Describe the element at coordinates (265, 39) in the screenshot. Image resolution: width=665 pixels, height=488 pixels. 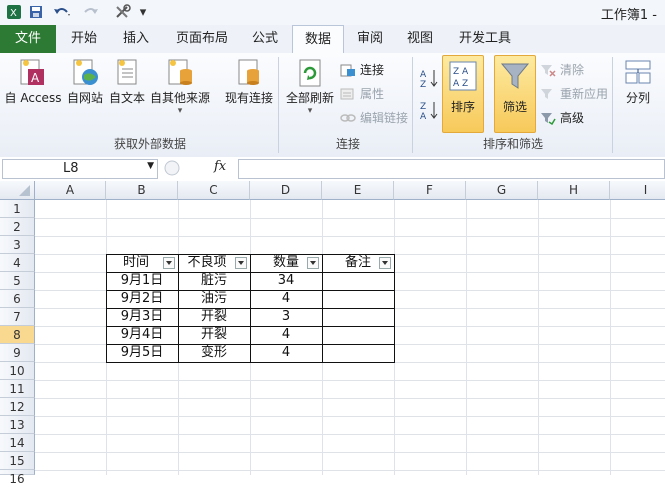
I see `tab-formulas: 公式` at that location.